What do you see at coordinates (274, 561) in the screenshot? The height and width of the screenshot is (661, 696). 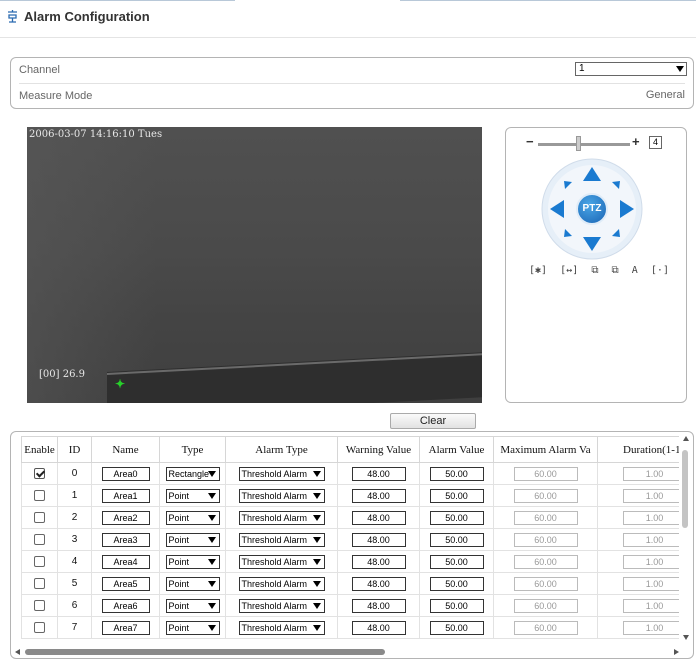 I see `alarm-type-select-value: Threshold Alarm` at bounding box center [274, 561].